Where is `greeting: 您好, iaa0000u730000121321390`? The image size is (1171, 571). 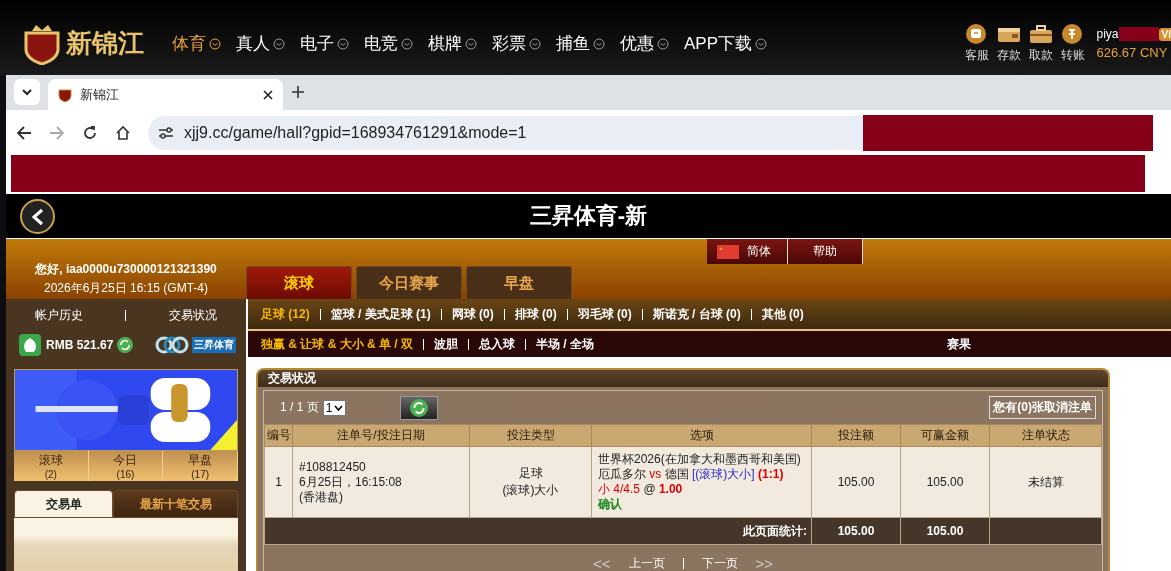 greeting: 您好, iaa0000u730000121321390 is located at coordinates (126, 269).